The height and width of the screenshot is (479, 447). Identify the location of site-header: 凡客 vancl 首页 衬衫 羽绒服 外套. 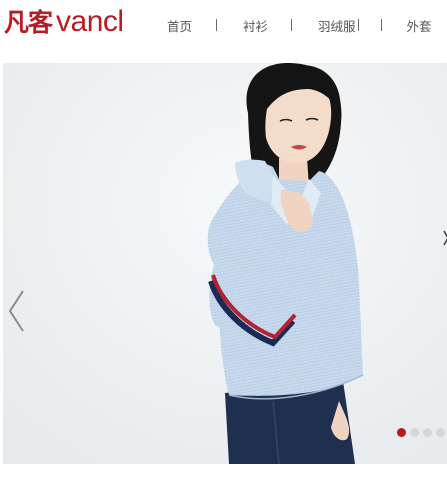
(223, 25).